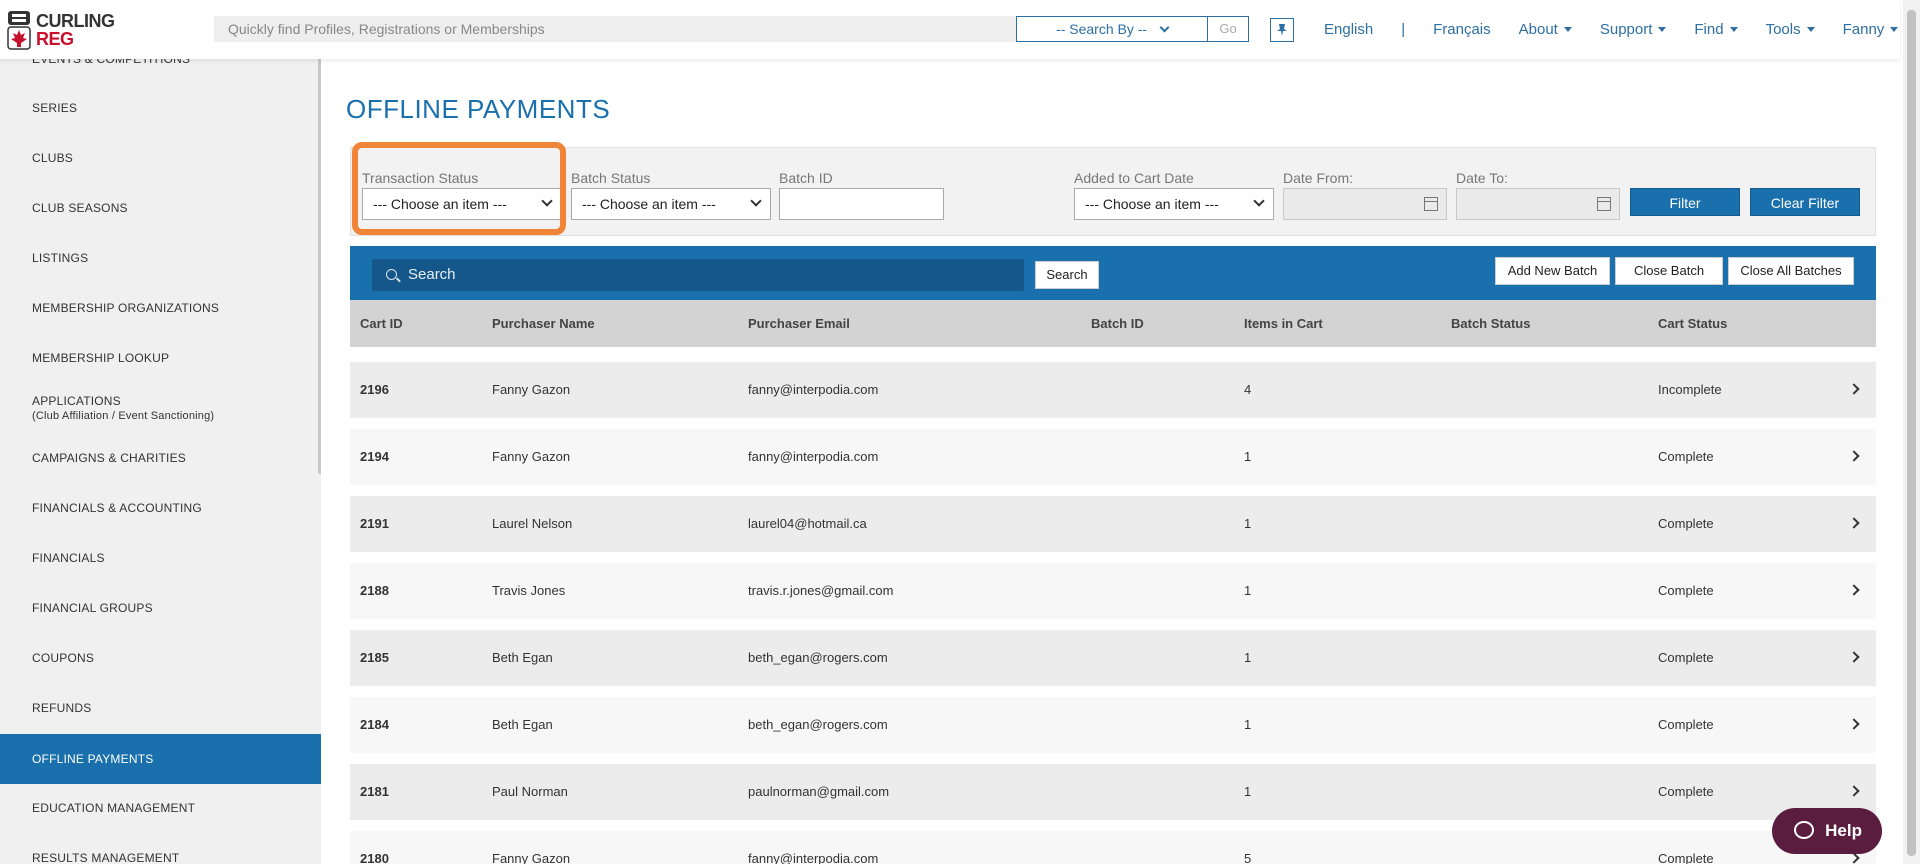  What do you see at coordinates (806, 178) in the screenshot?
I see `batch-id-label: Batch ID` at bounding box center [806, 178].